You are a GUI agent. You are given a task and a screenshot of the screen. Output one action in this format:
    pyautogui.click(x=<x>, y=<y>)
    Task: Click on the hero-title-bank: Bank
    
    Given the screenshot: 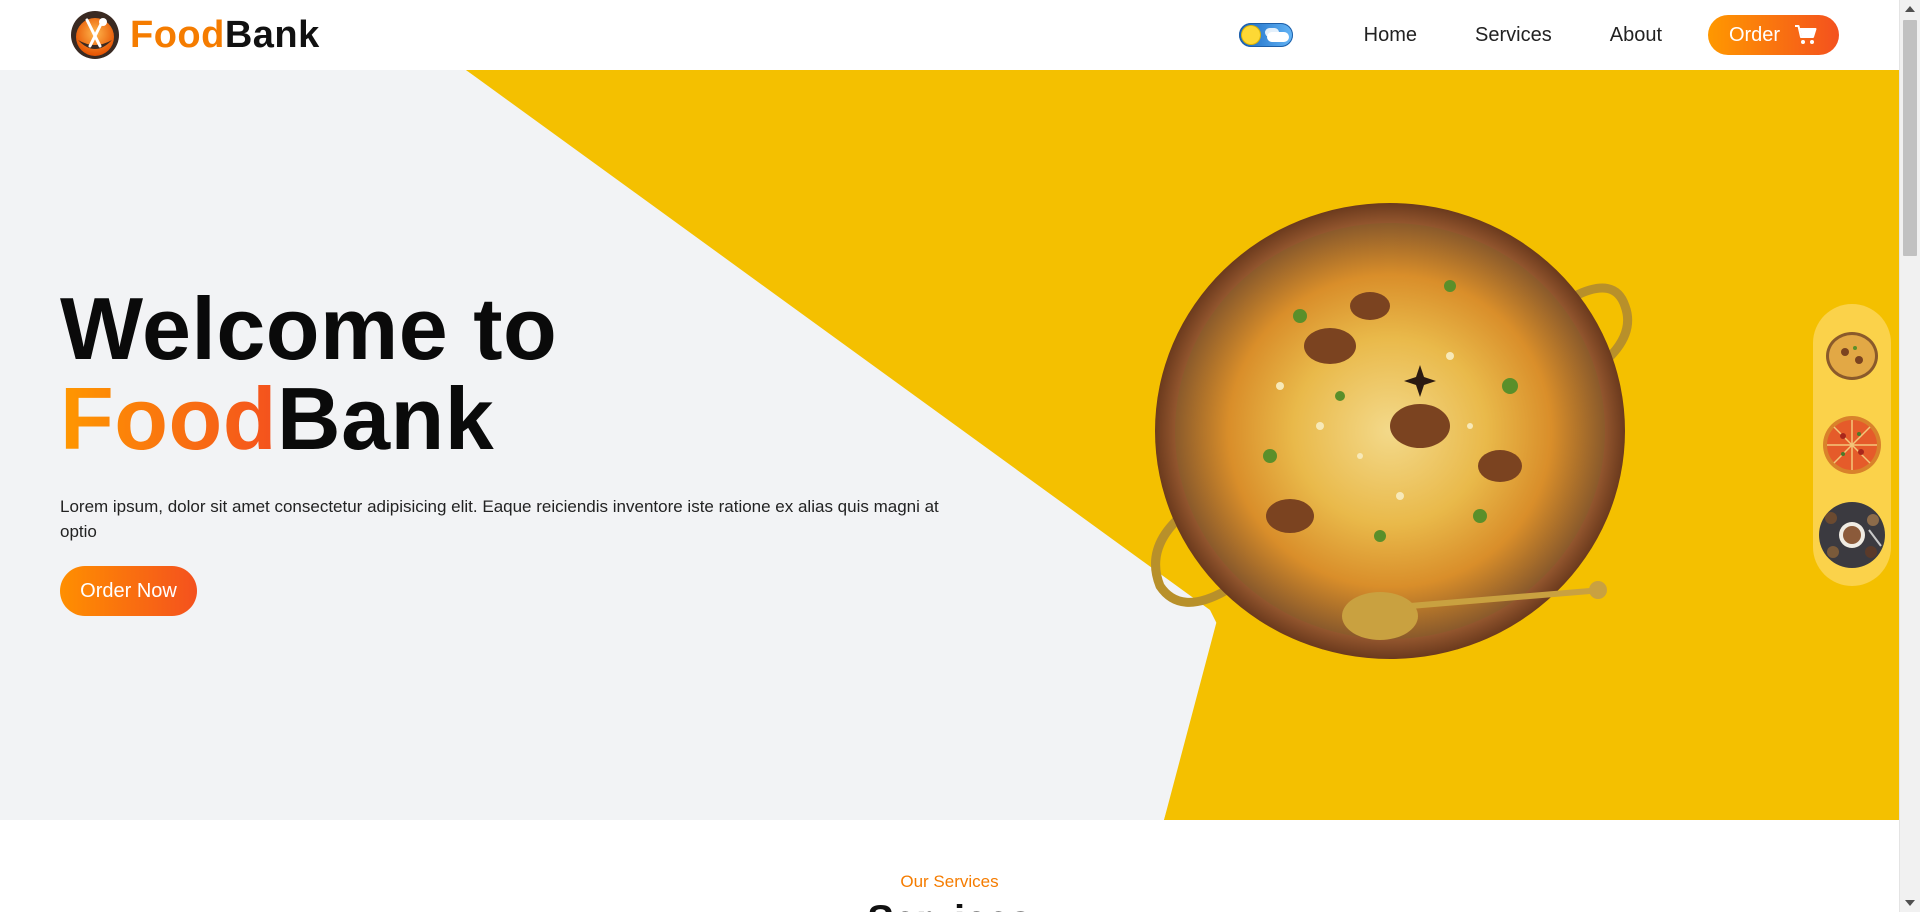 What is the action you would take?
    pyautogui.click(x=386, y=418)
    